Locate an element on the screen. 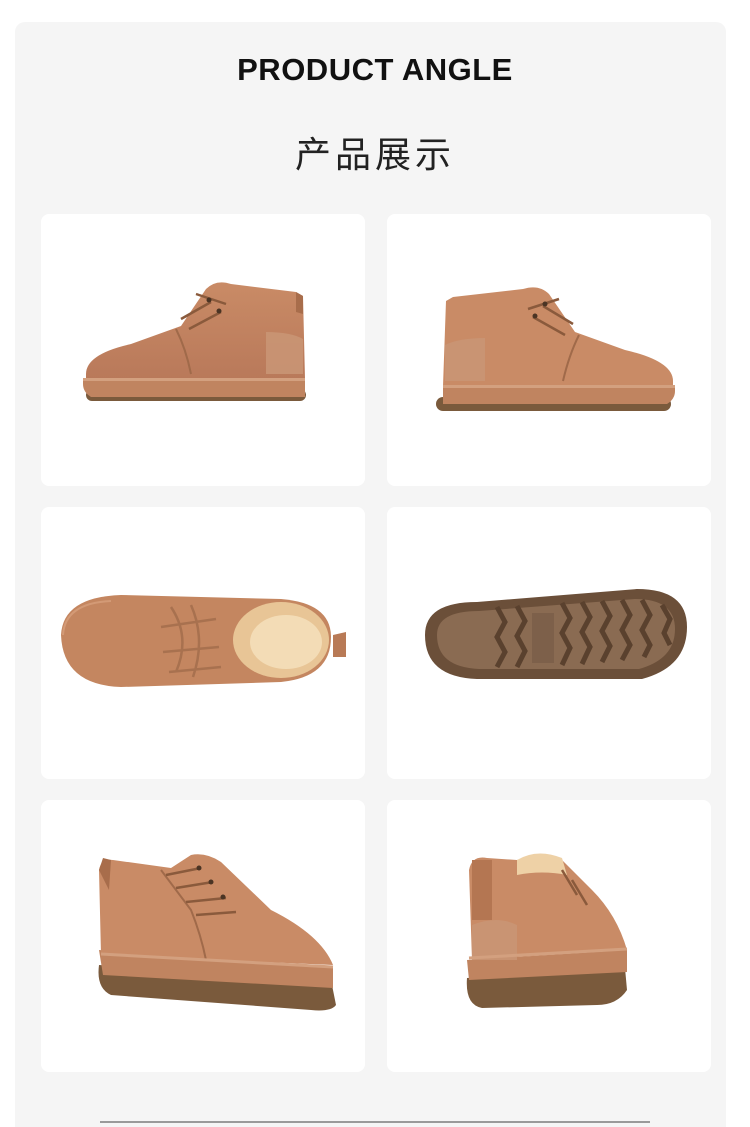  product-image-sole is located at coordinates (549, 643).